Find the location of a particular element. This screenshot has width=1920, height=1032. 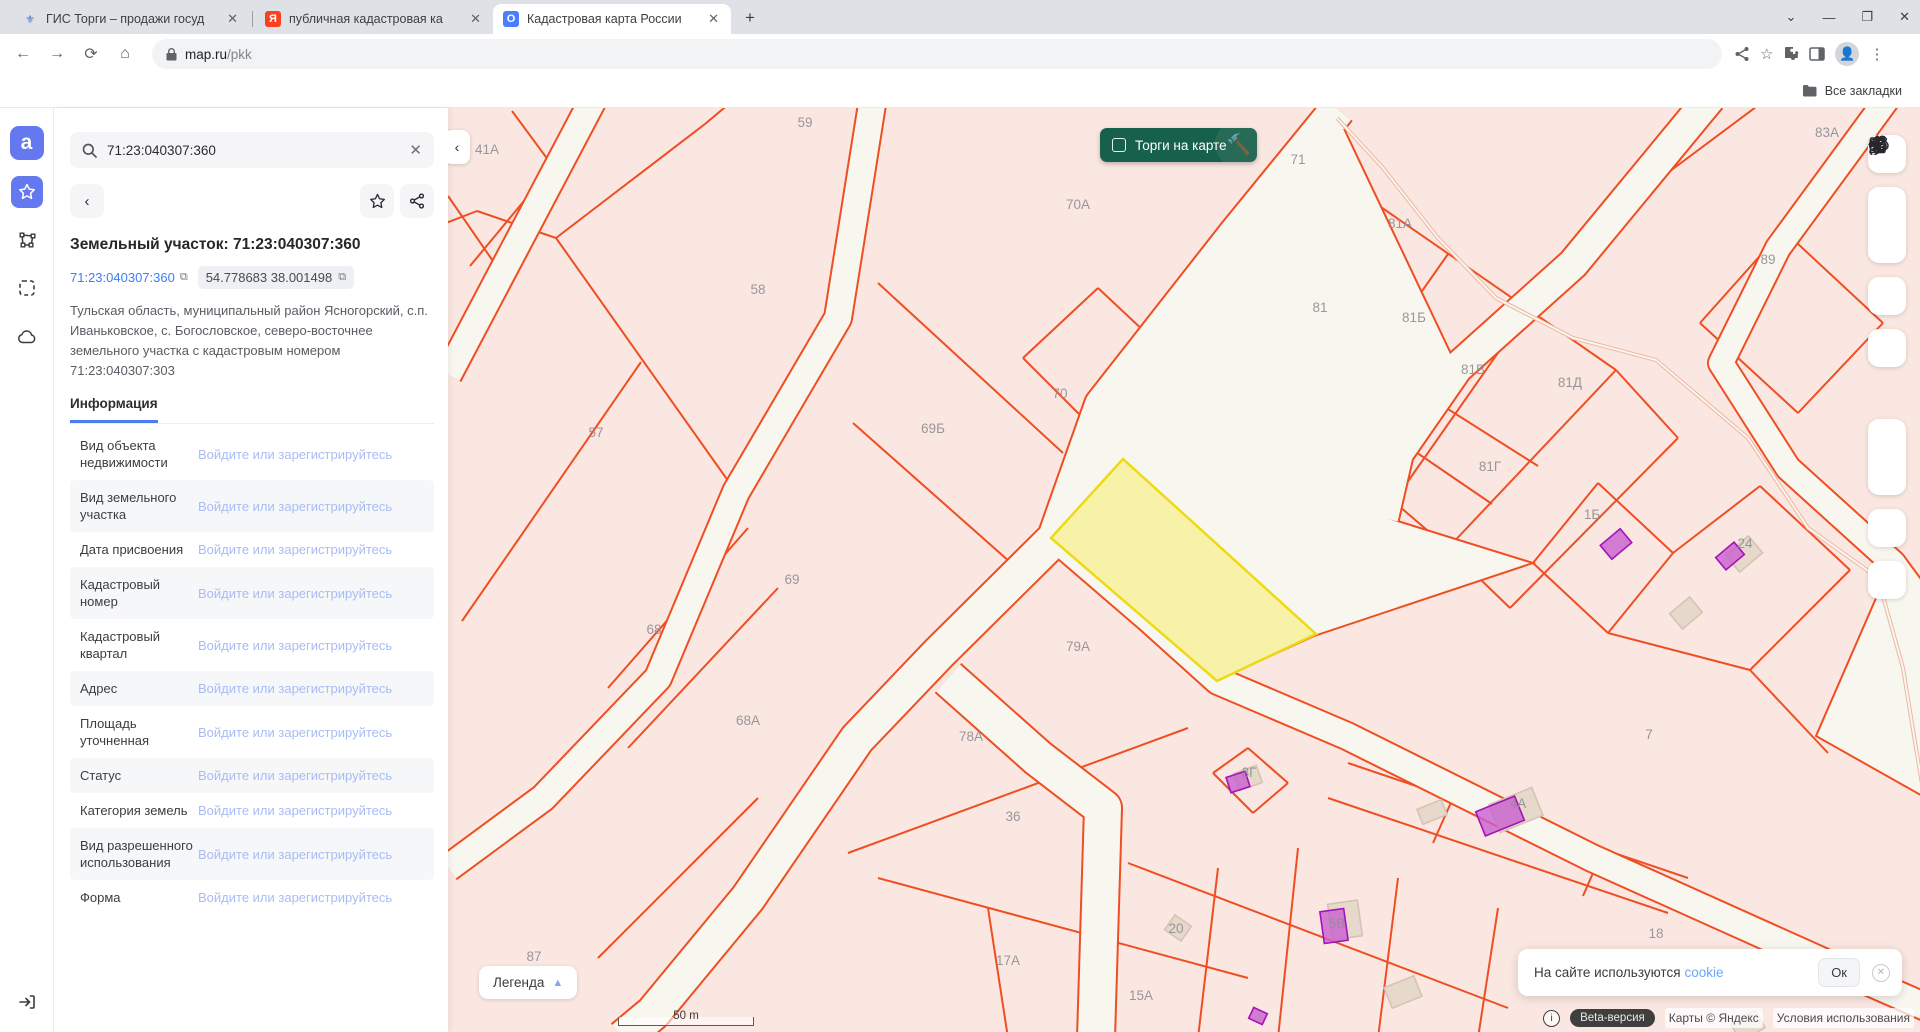

attribute-label: Форма is located at coordinates (100, 897).